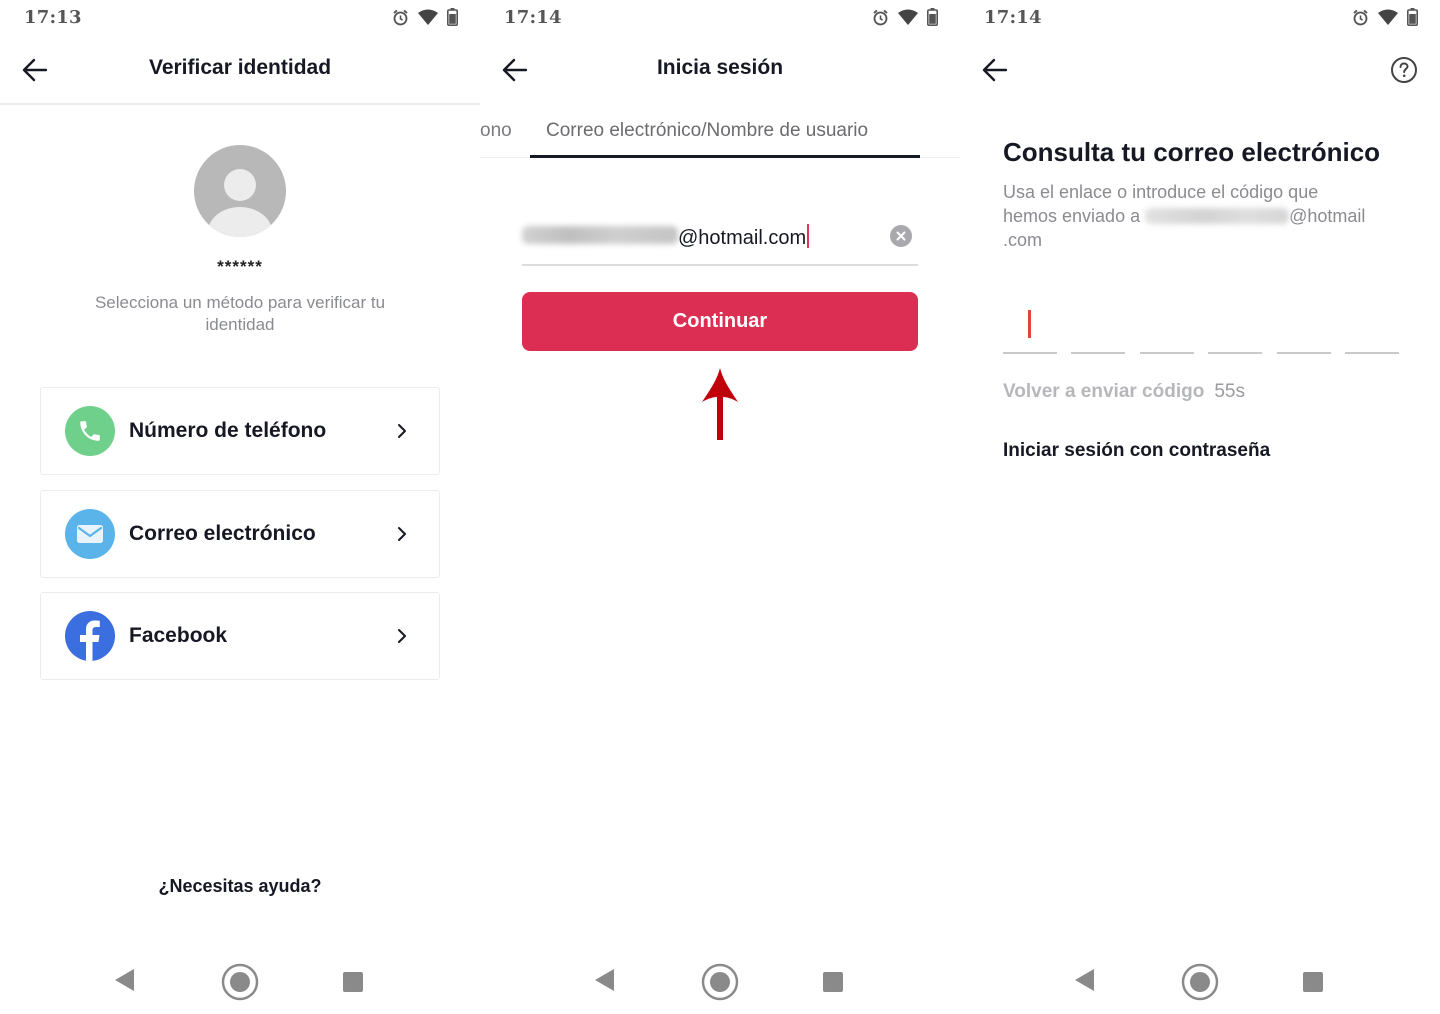  Describe the element at coordinates (1104, 391) in the screenshot. I see `resend-label: Volver a enviar código` at that location.